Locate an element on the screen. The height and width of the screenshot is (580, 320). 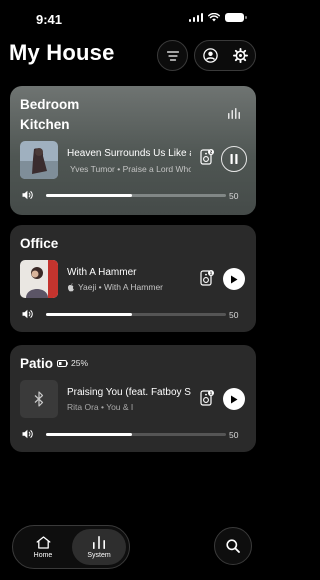
status-bar: 9:41 is located at coordinates (133, 18).